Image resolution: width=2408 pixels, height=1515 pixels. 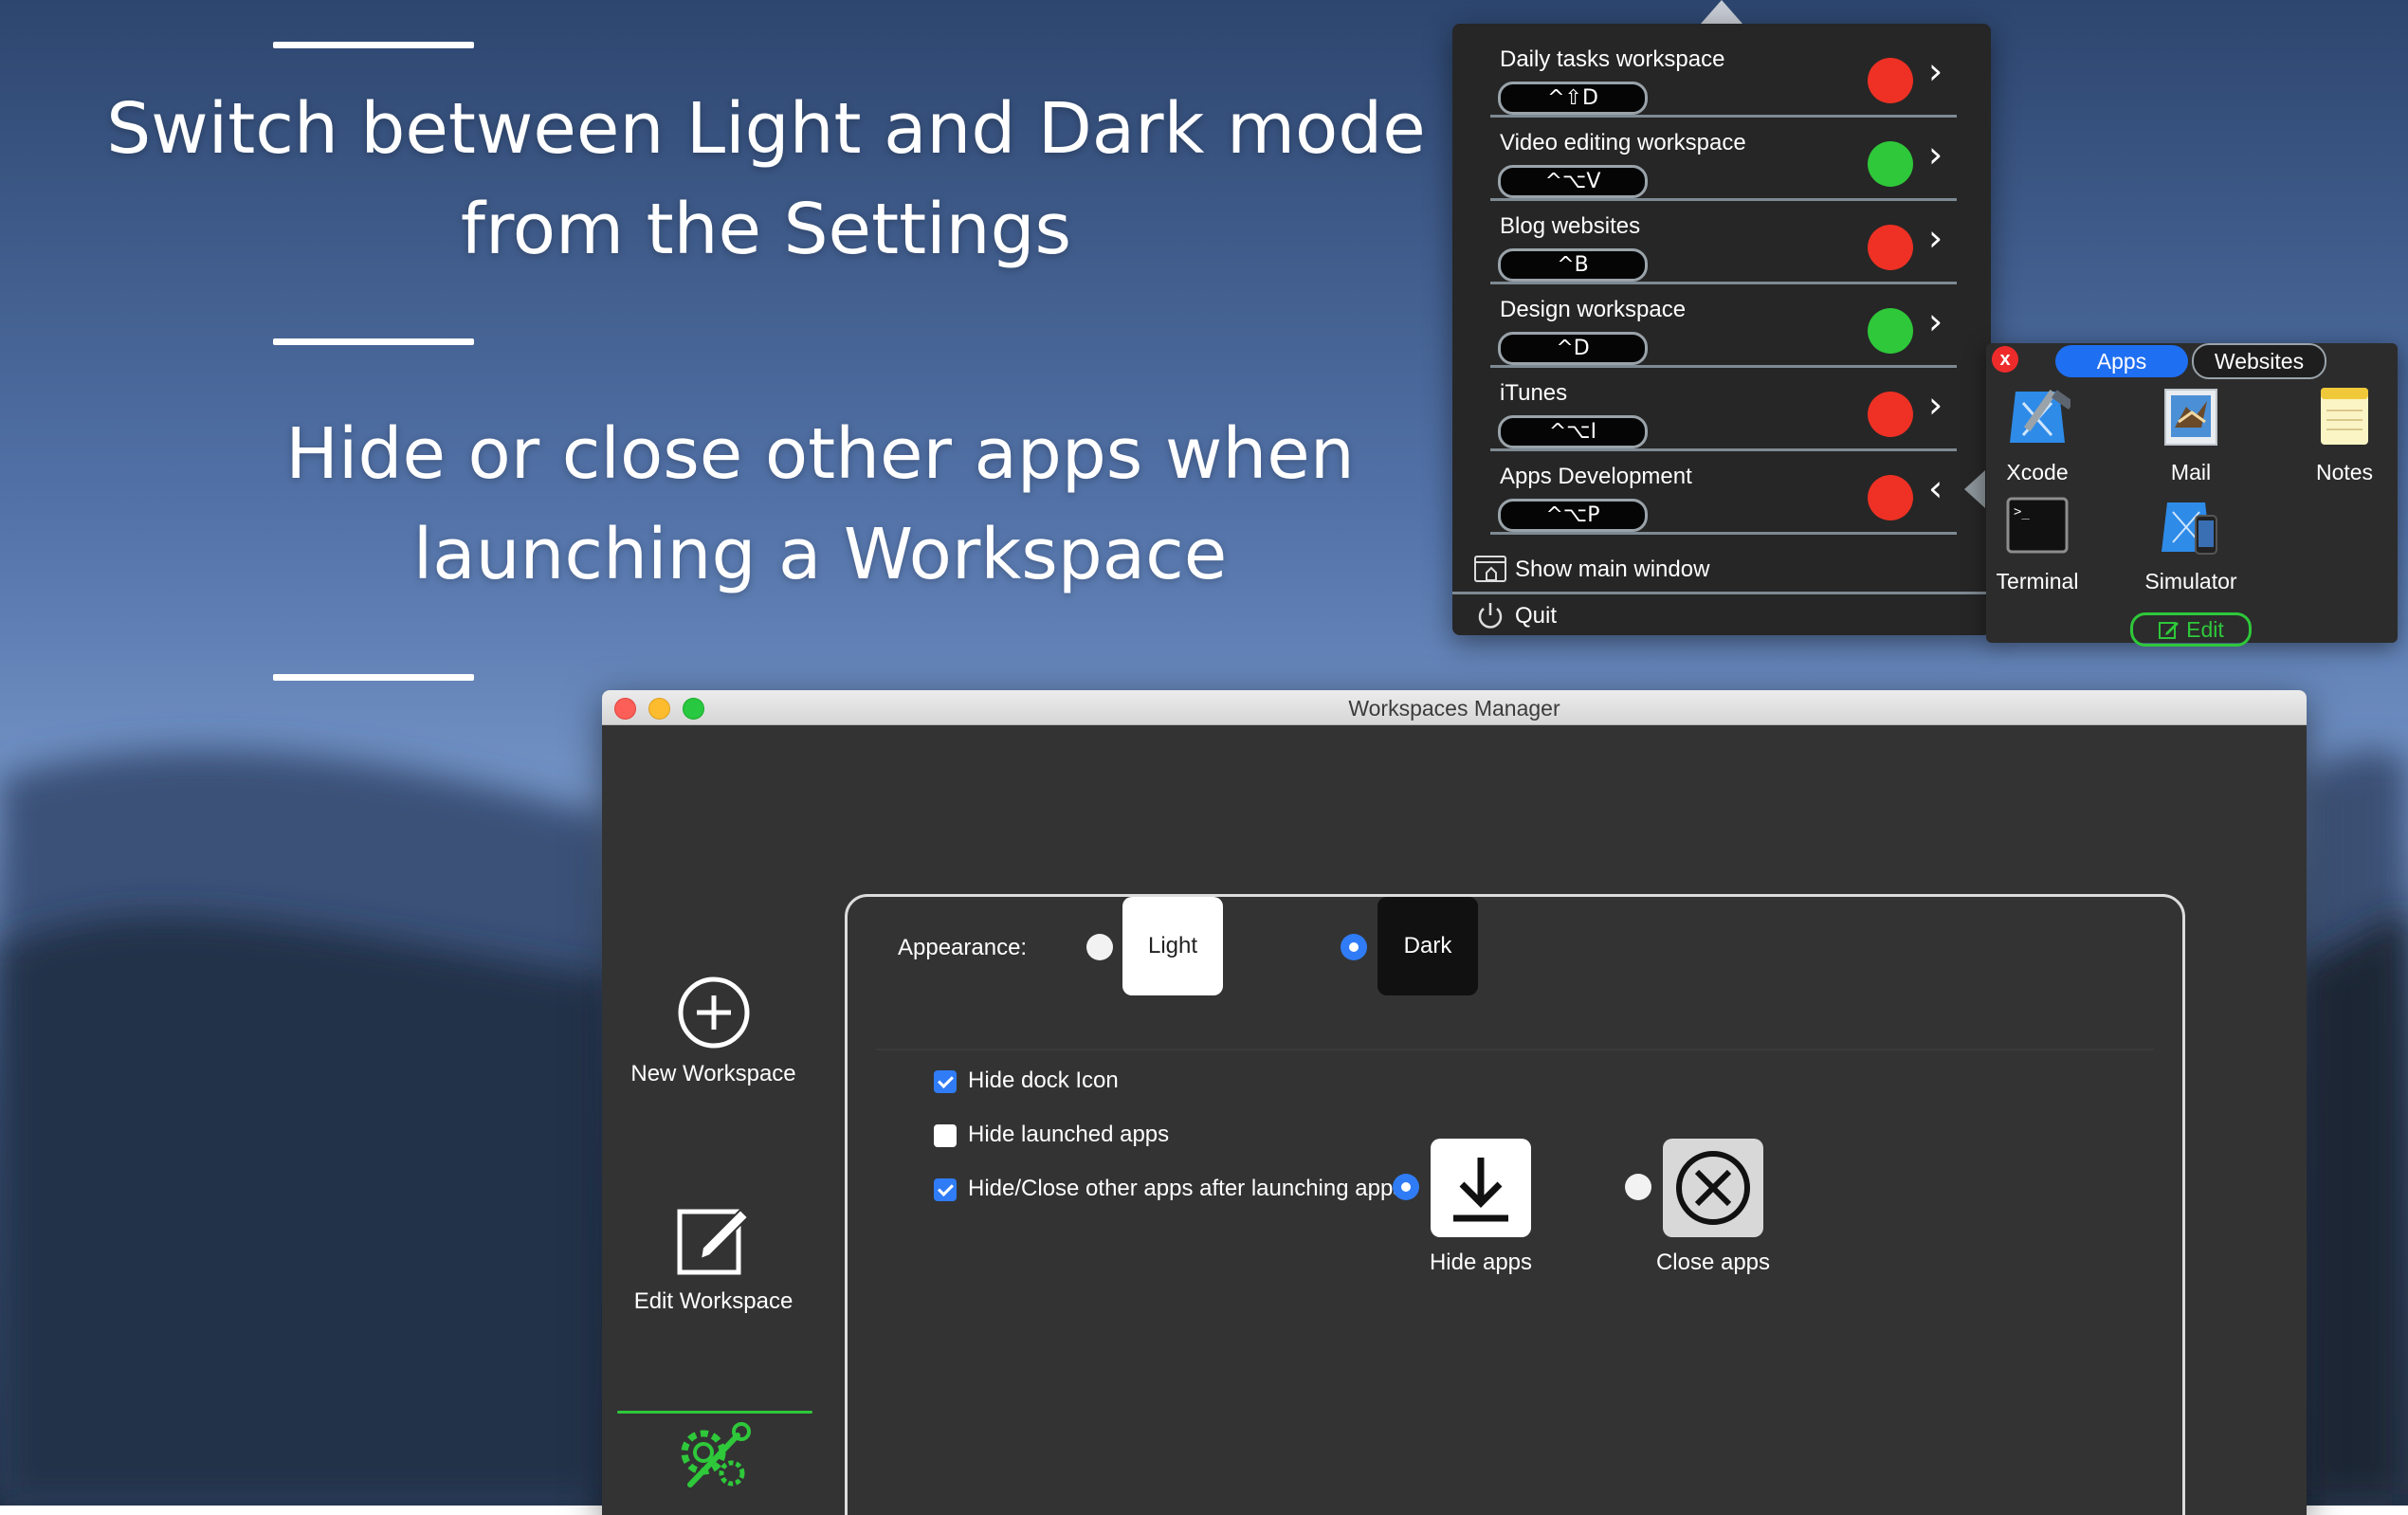 I want to click on new-workspace-button: New Workspace, so click(x=713, y=1031).